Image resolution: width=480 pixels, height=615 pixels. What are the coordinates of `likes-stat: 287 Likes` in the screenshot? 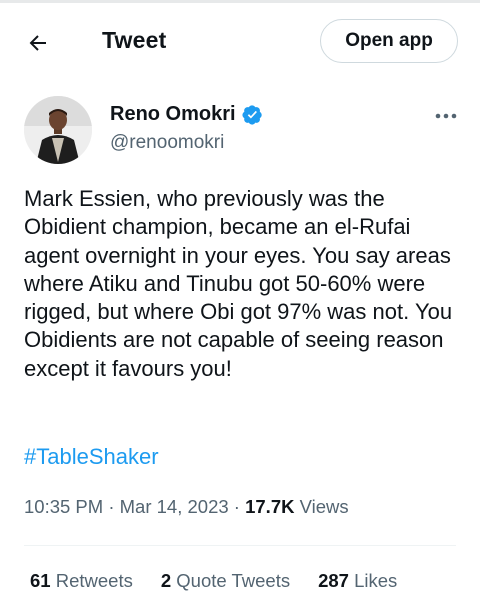 It's located at (357, 581).